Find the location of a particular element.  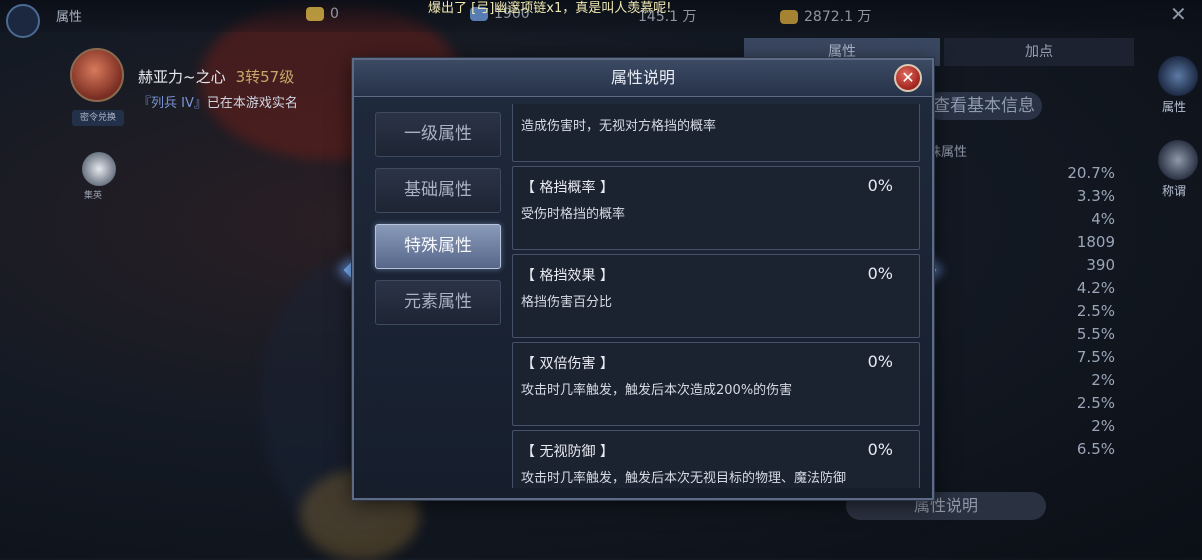

attribute-name: 【 格挡概率 】 is located at coordinates (567, 188).